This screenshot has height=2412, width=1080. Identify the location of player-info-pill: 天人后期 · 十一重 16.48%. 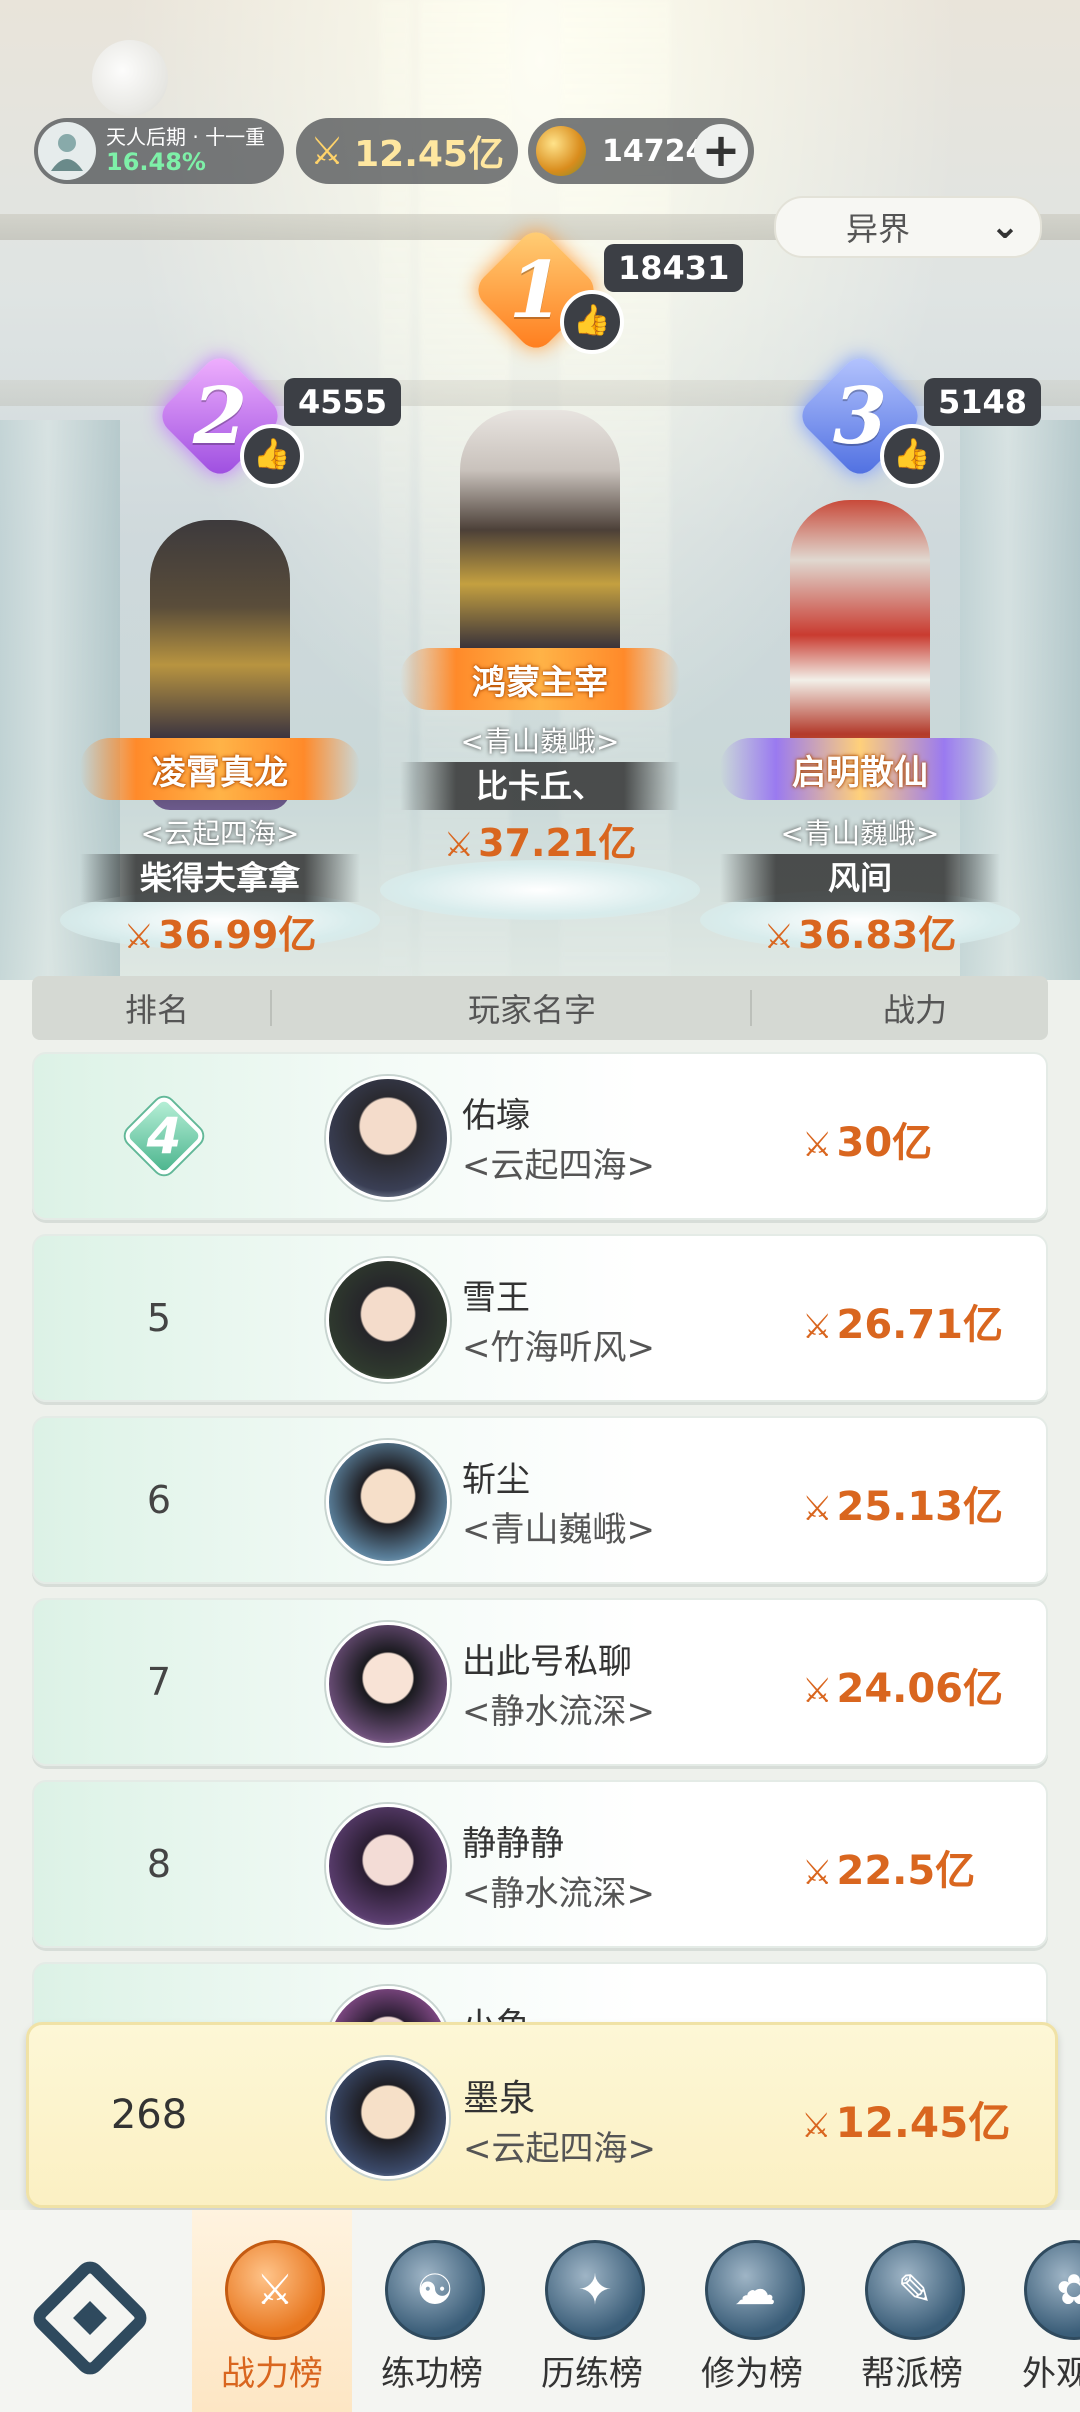
(159, 151).